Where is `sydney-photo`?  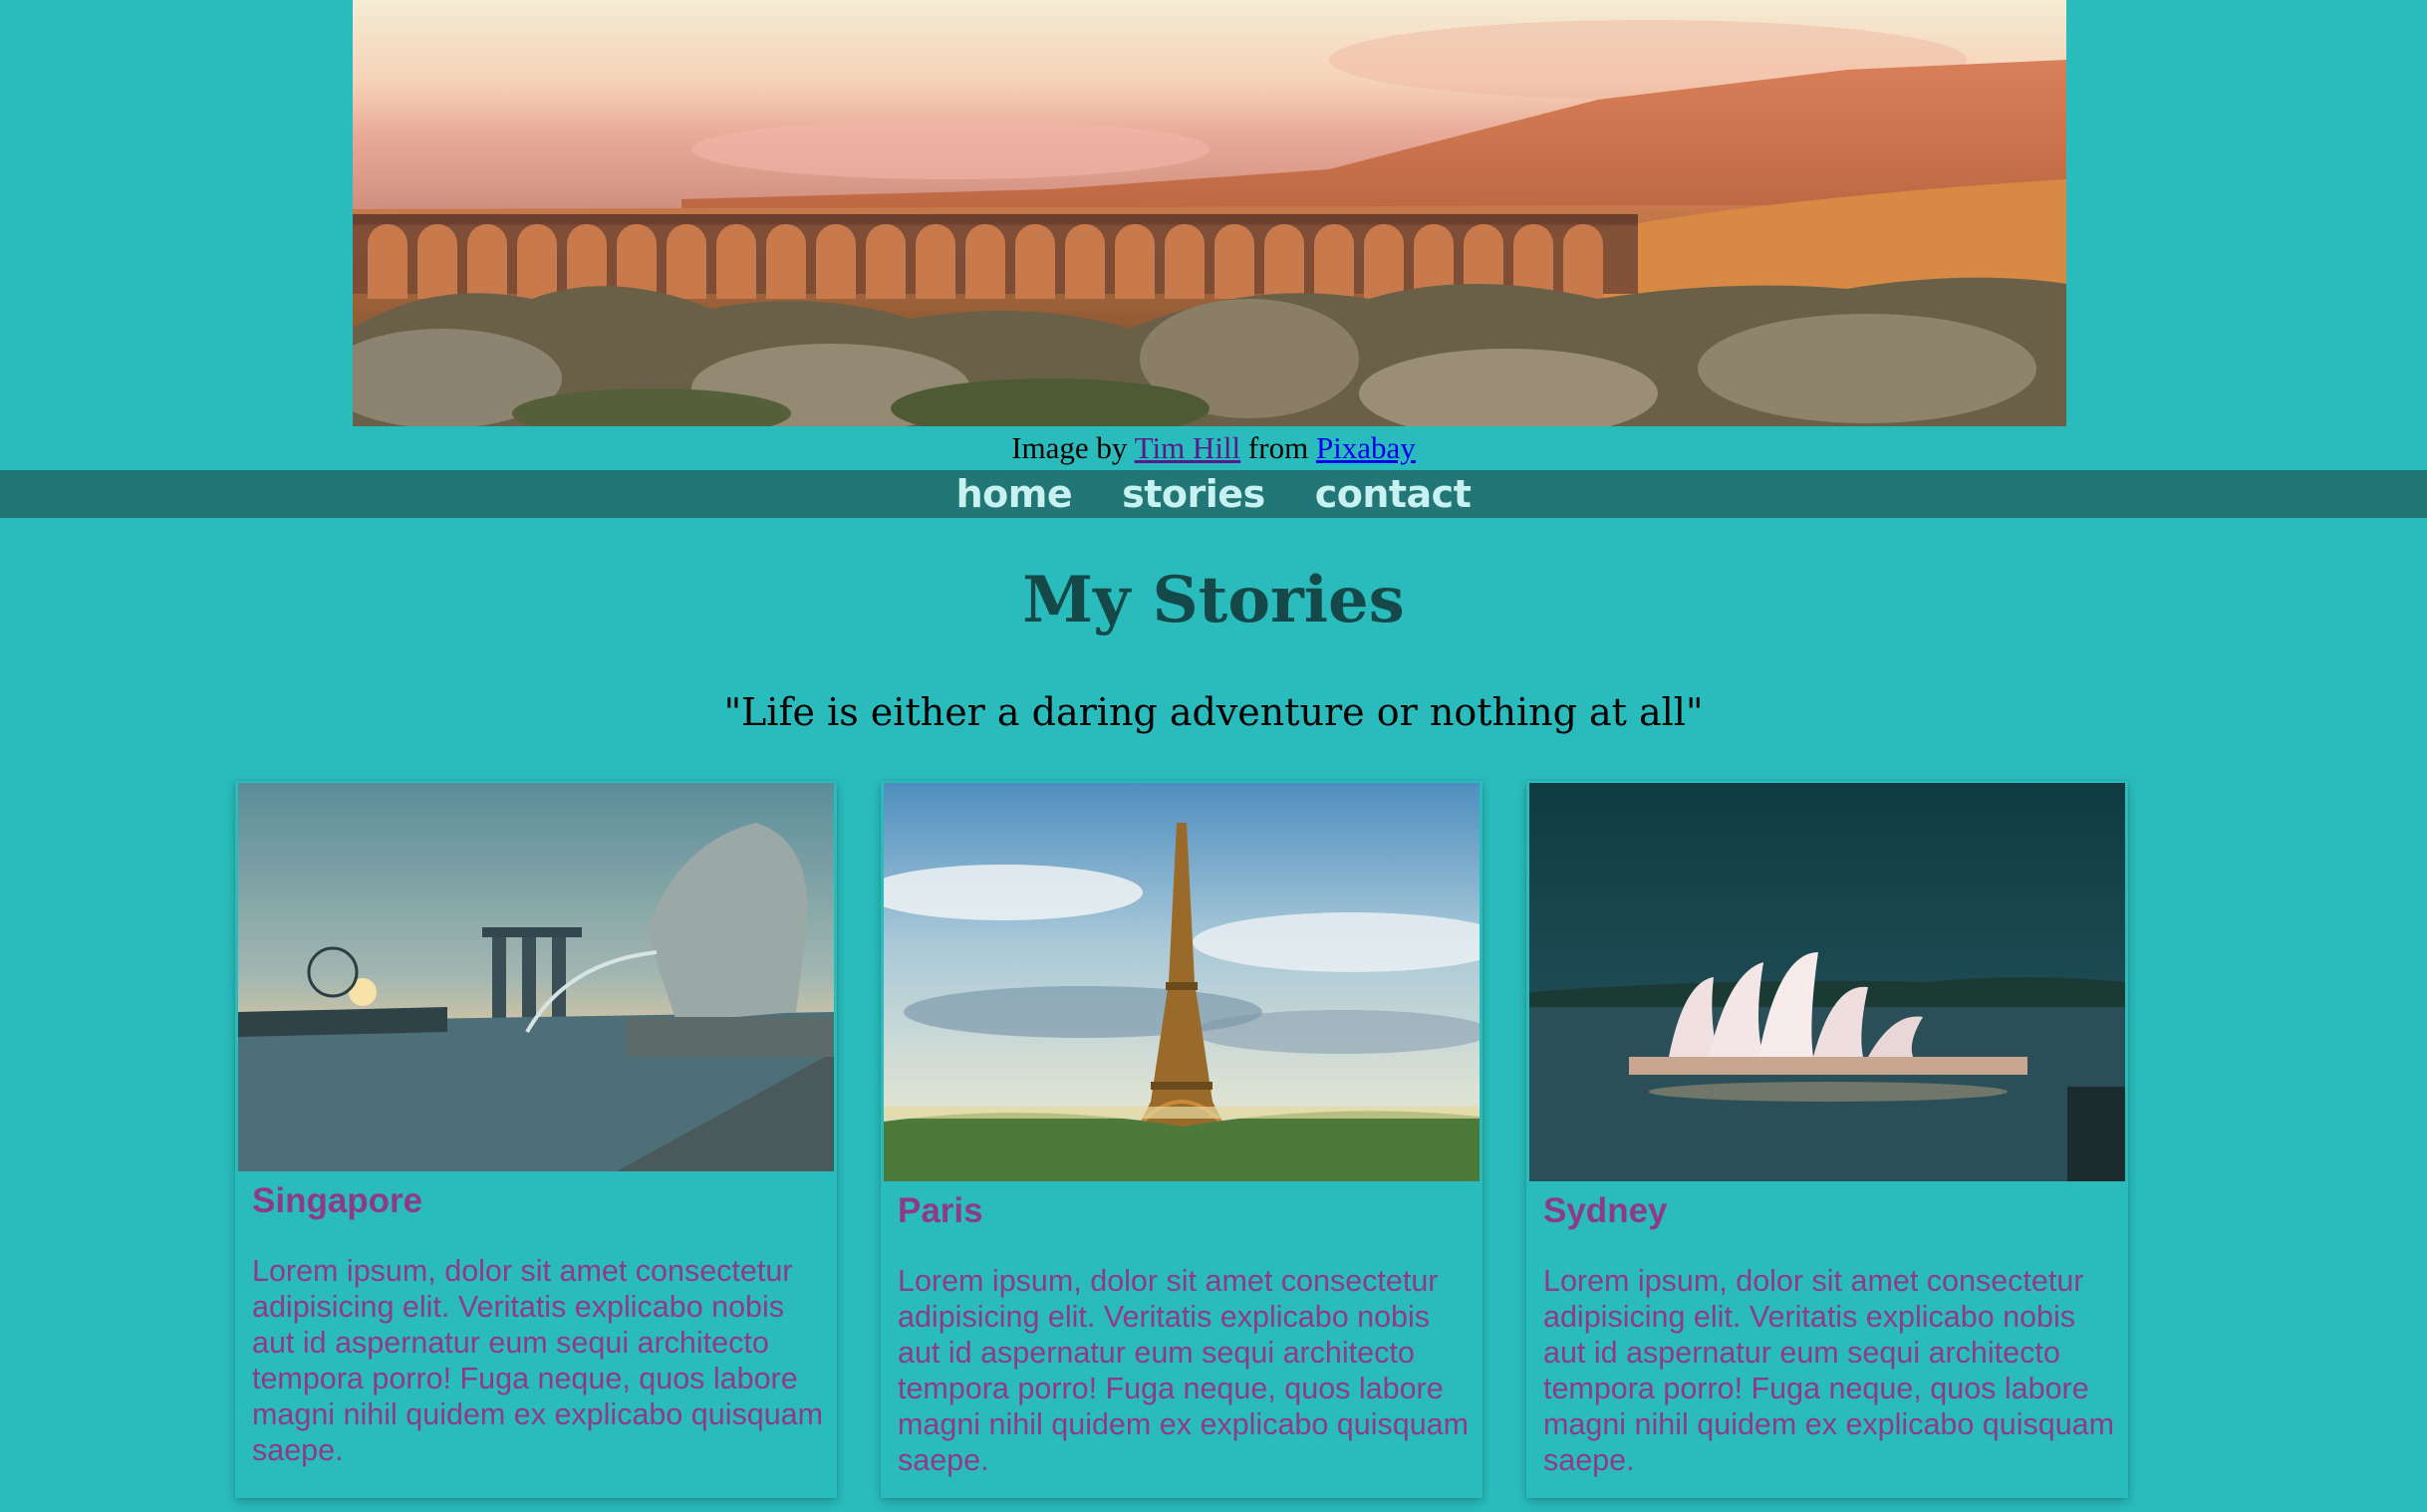
sydney-photo is located at coordinates (1827, 982).